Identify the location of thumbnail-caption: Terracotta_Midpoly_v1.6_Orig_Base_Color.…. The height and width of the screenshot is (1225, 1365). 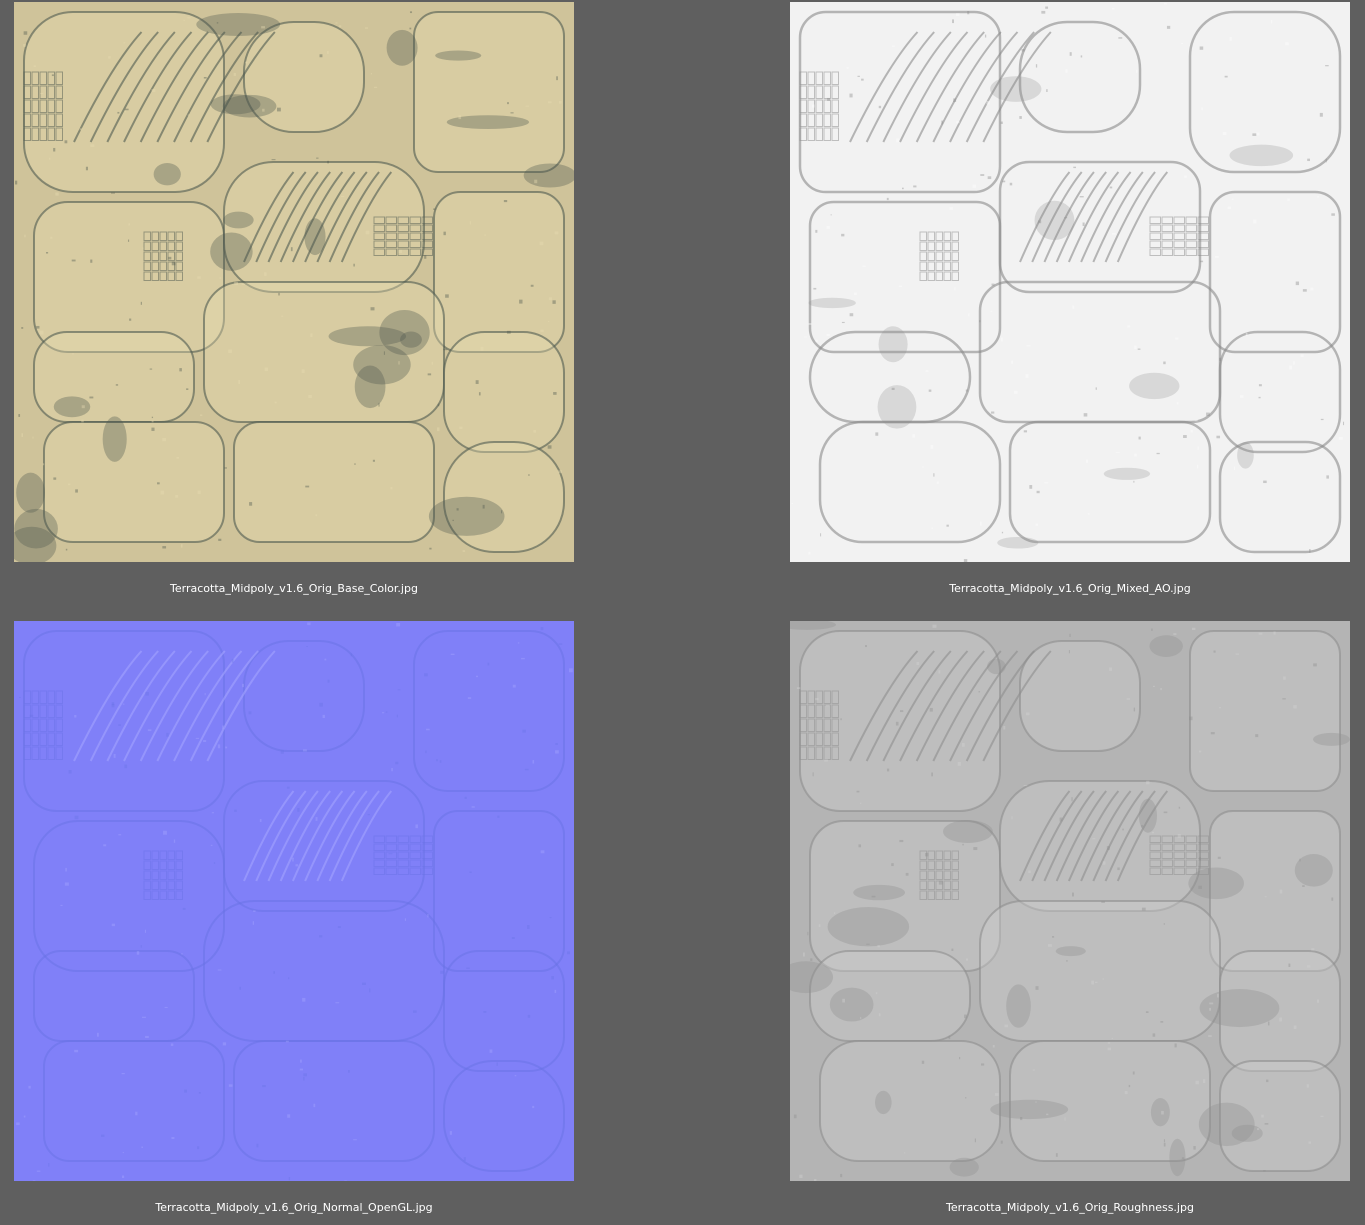
(294, 589).